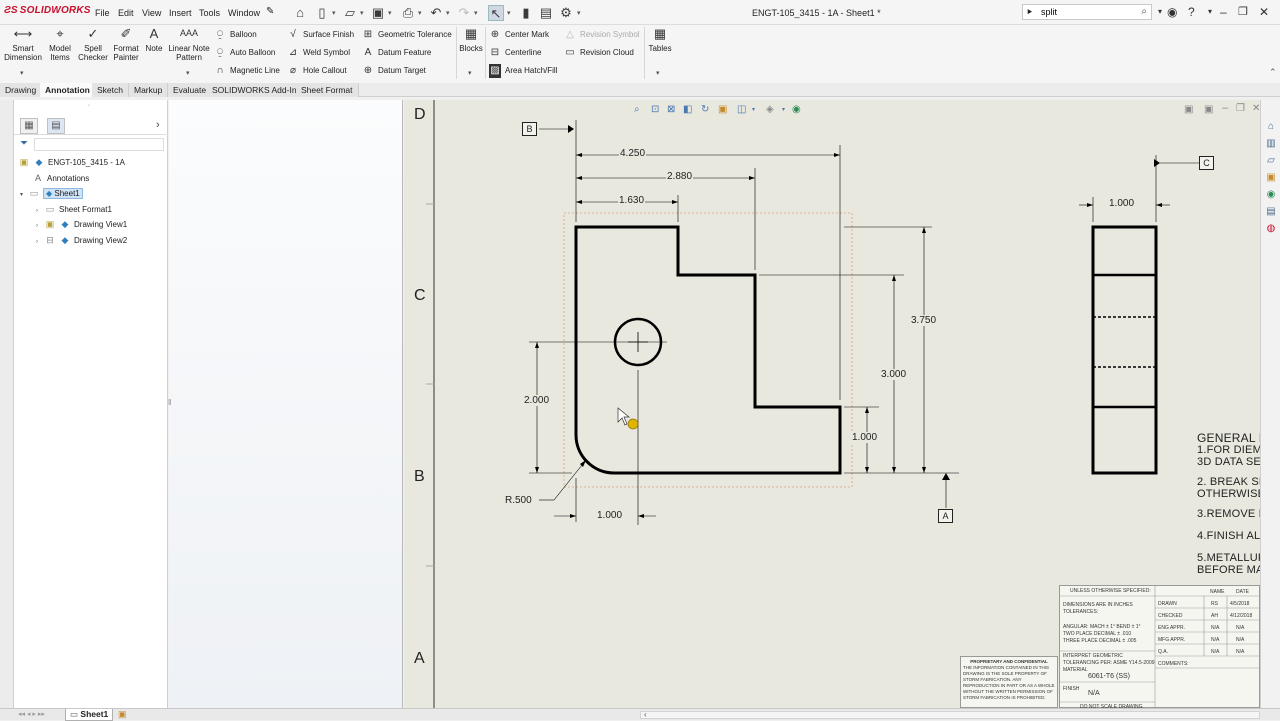  I want to click on magnetic-line-button: ∩ Magnetic Line, so click(246, 71).